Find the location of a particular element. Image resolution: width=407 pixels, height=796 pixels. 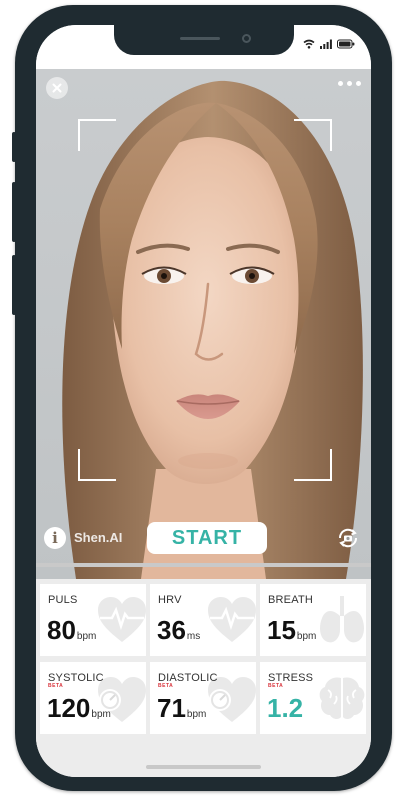

metric-tile-hrv: HRV 36ms is located at coordinates (203, 620).